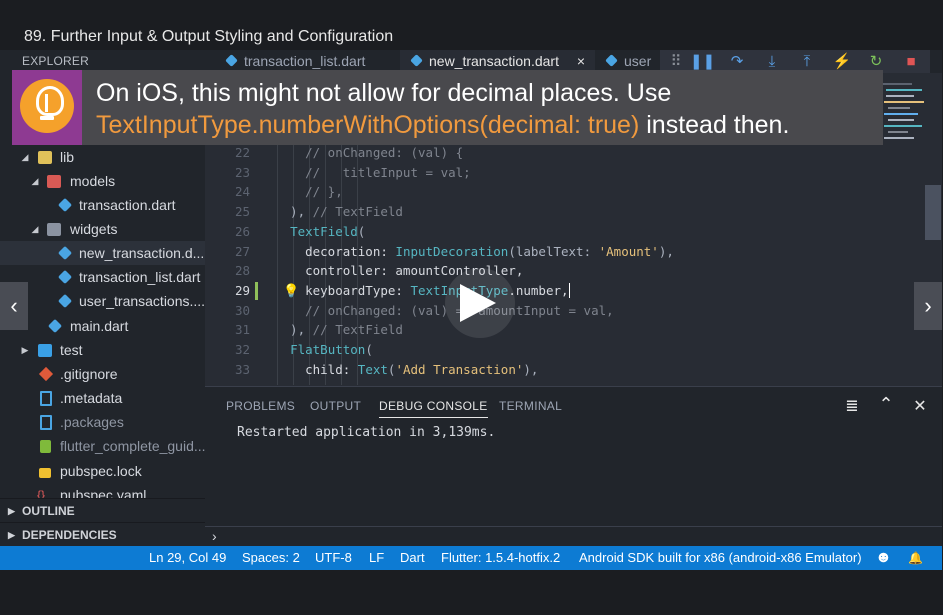 Image resolution: width=943 pixels, height=615 pixels. I want to click on tab-terminal: TERMINAL, so click(530, 406).